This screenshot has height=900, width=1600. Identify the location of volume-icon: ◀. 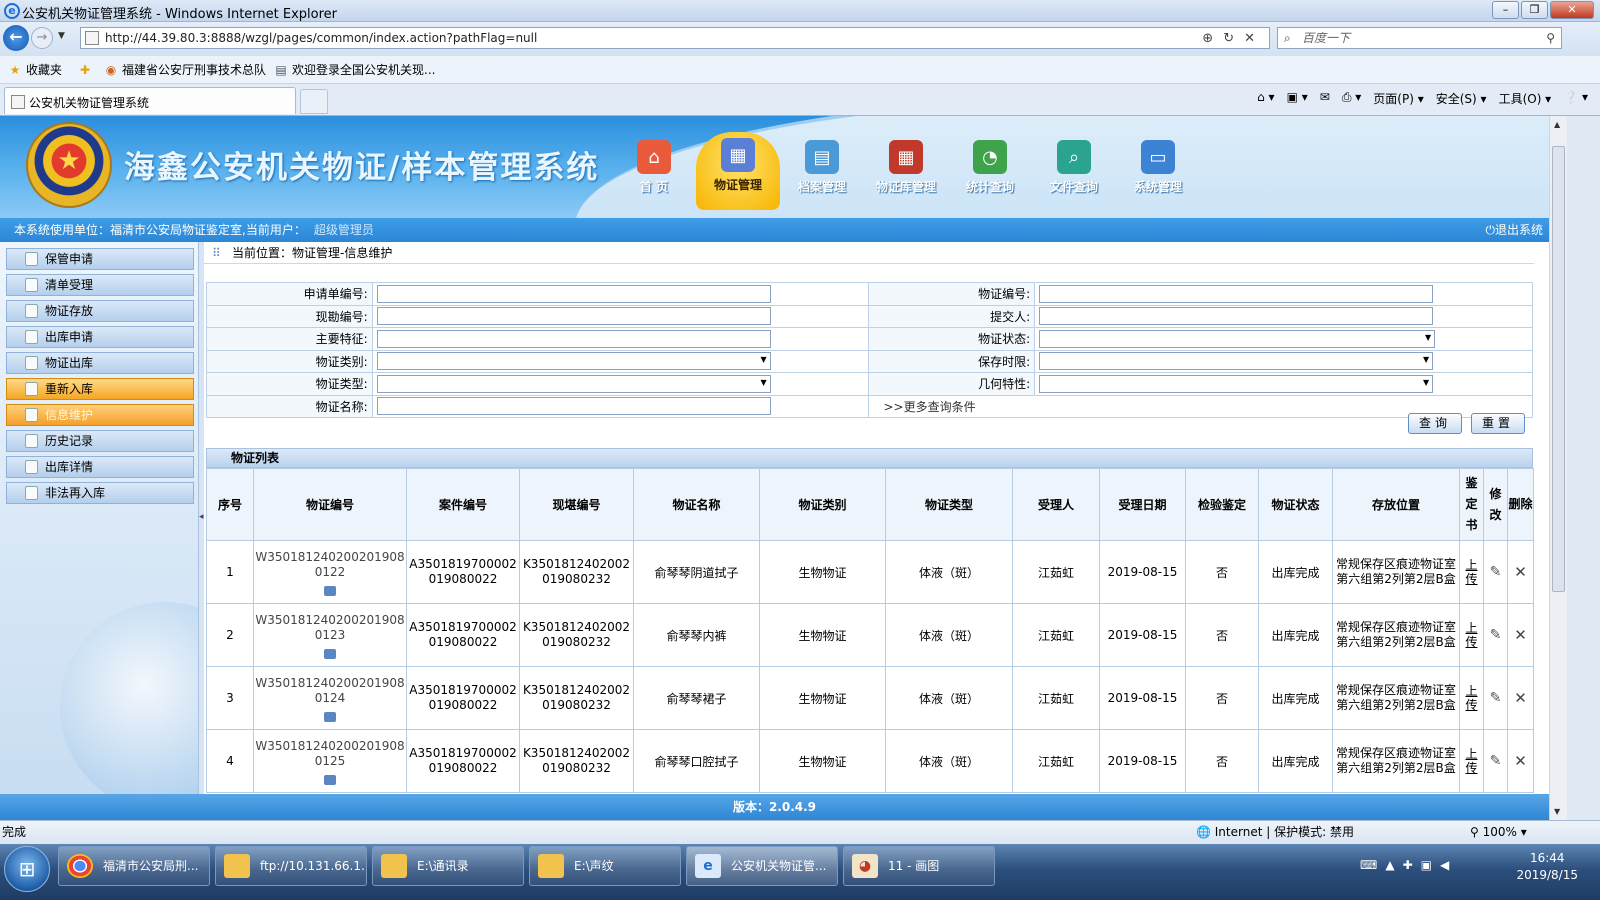
(1448, 865).